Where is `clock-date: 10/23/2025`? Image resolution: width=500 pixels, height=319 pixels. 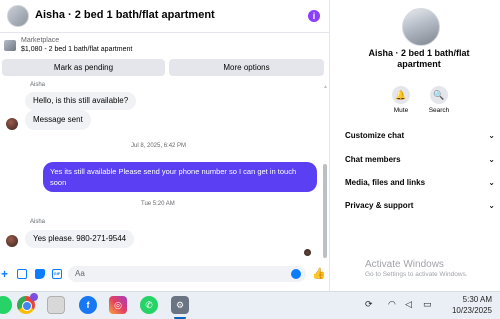
clock-date: 10/23/2025 is located at coordinates (471, 310).